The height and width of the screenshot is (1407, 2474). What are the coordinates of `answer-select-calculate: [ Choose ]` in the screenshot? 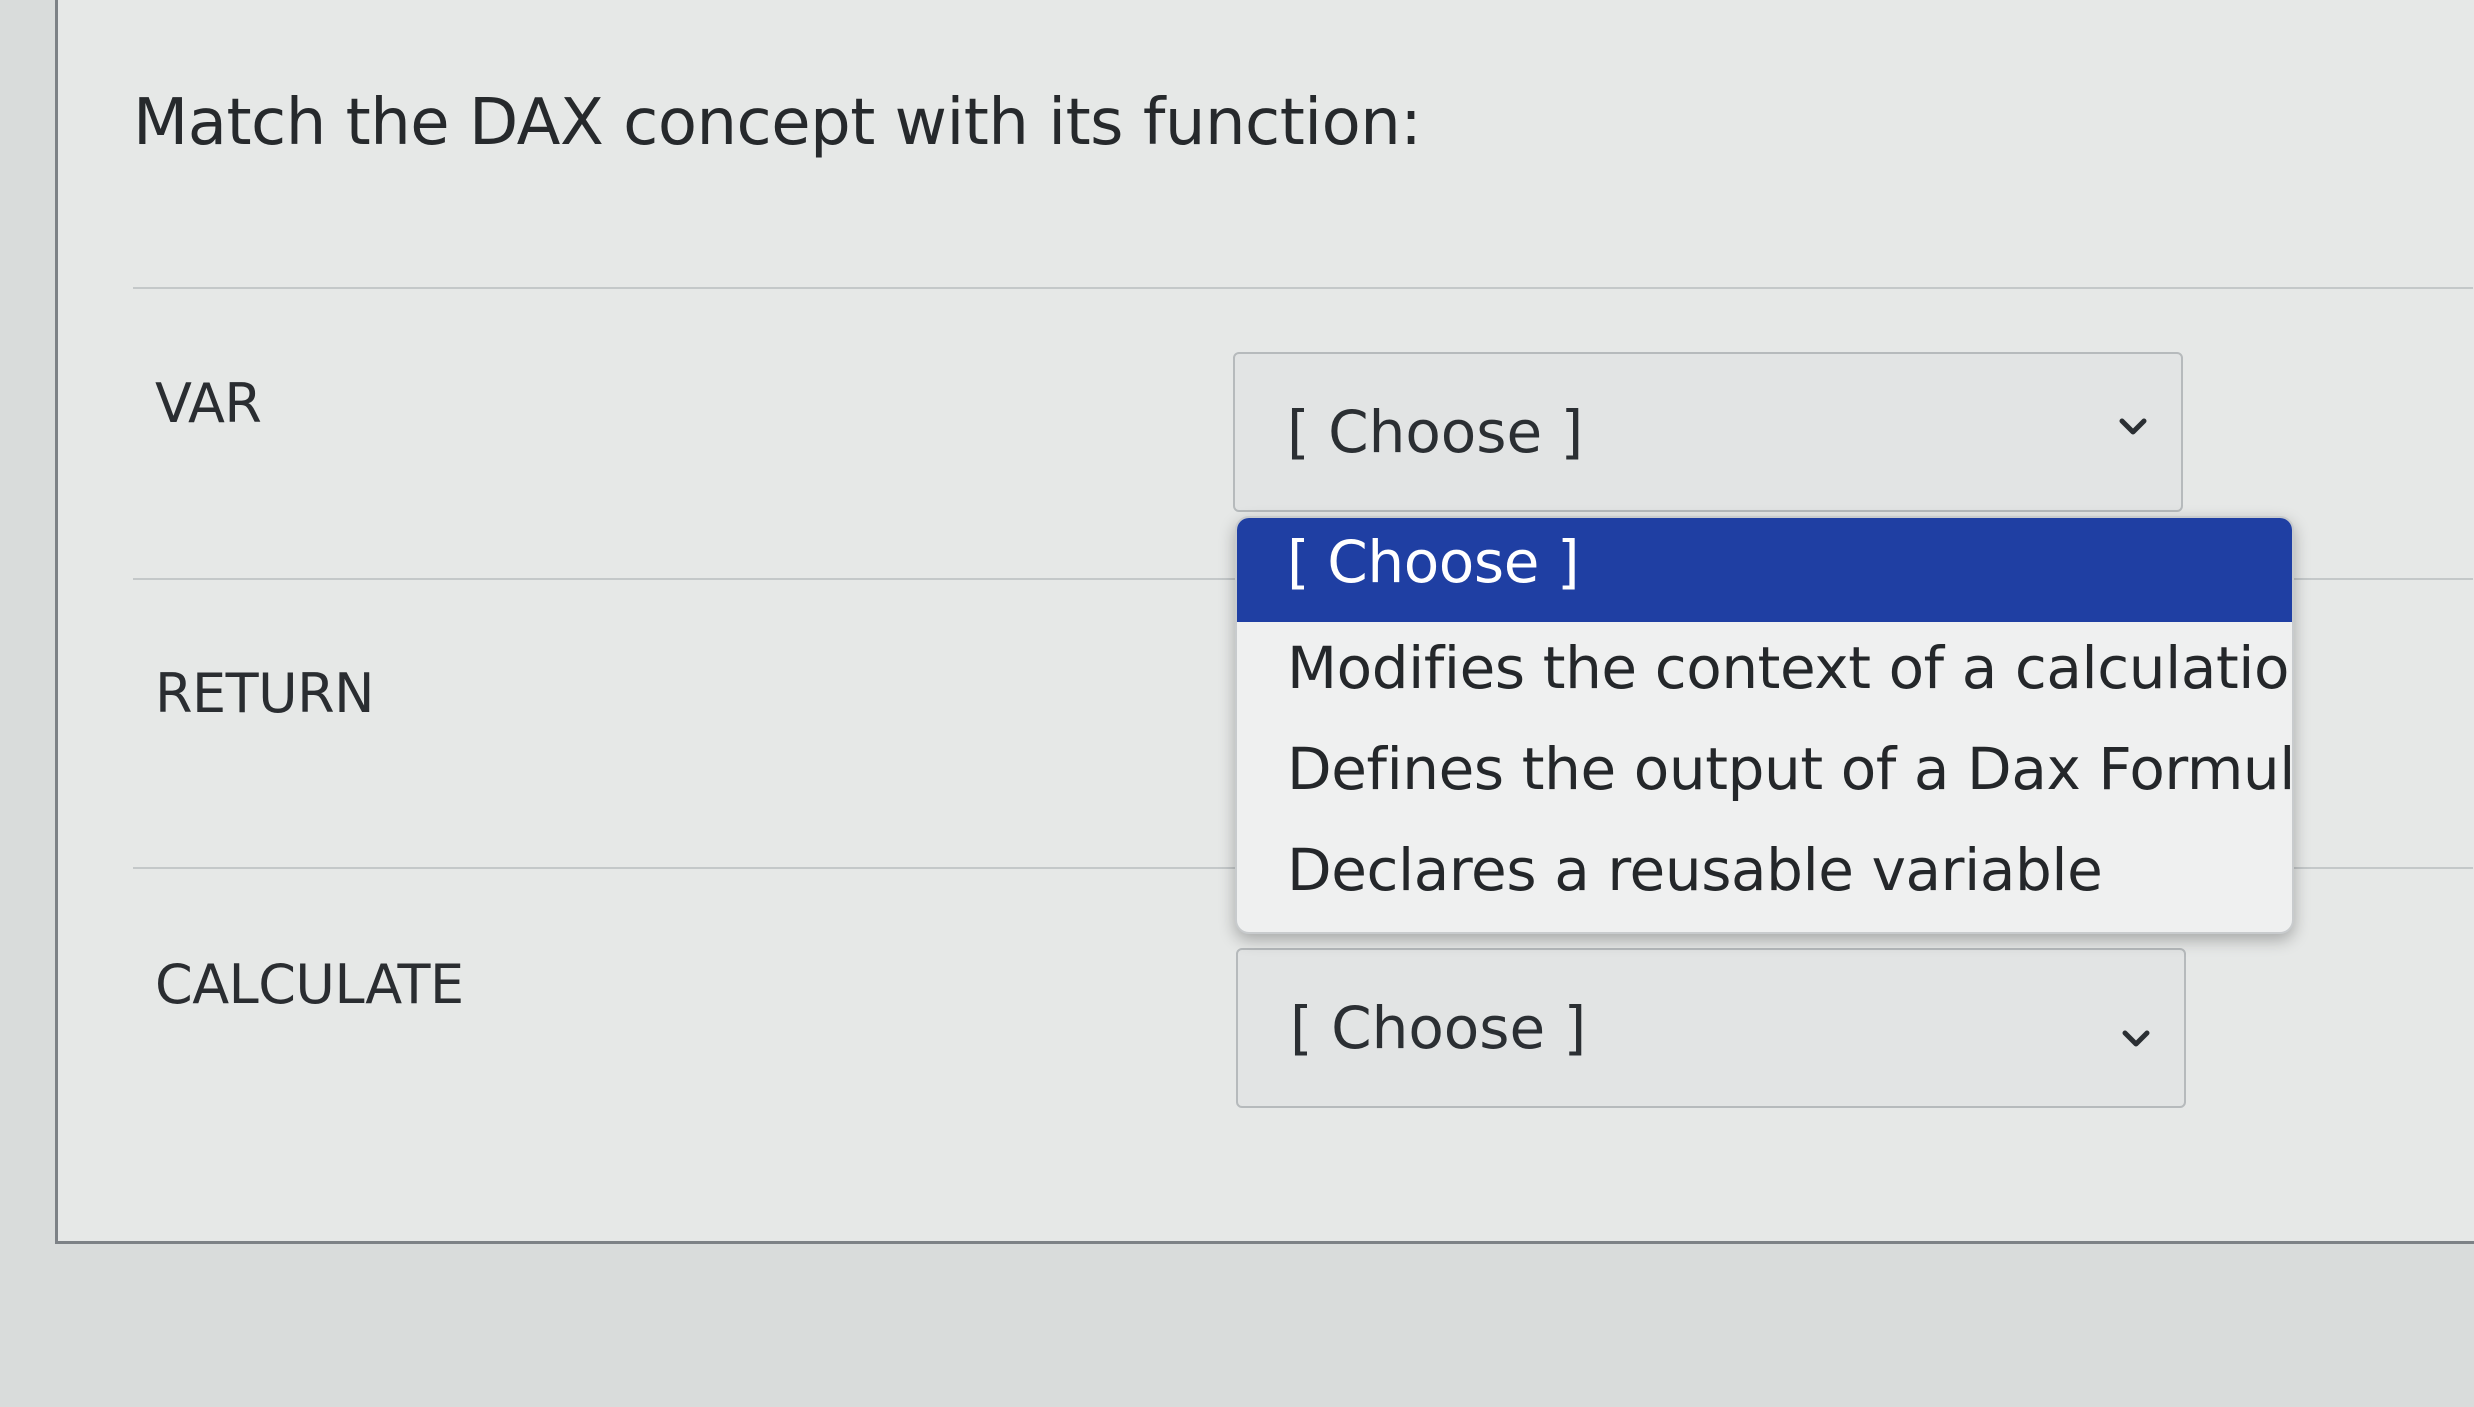 It's located at (1711, 1028).